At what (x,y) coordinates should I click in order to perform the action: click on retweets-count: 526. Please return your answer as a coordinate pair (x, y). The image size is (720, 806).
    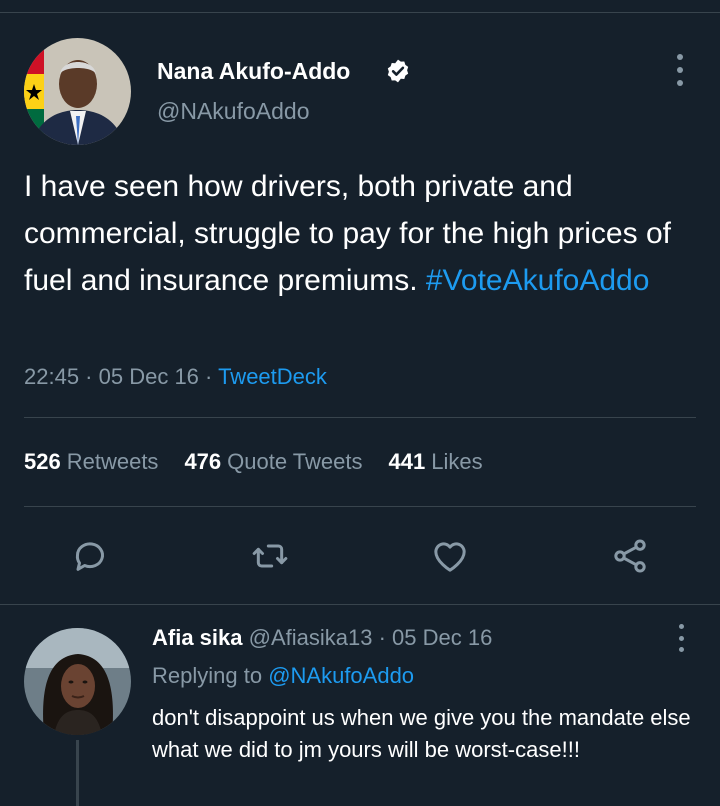
    Looking at the image, I should click on (42, 461).